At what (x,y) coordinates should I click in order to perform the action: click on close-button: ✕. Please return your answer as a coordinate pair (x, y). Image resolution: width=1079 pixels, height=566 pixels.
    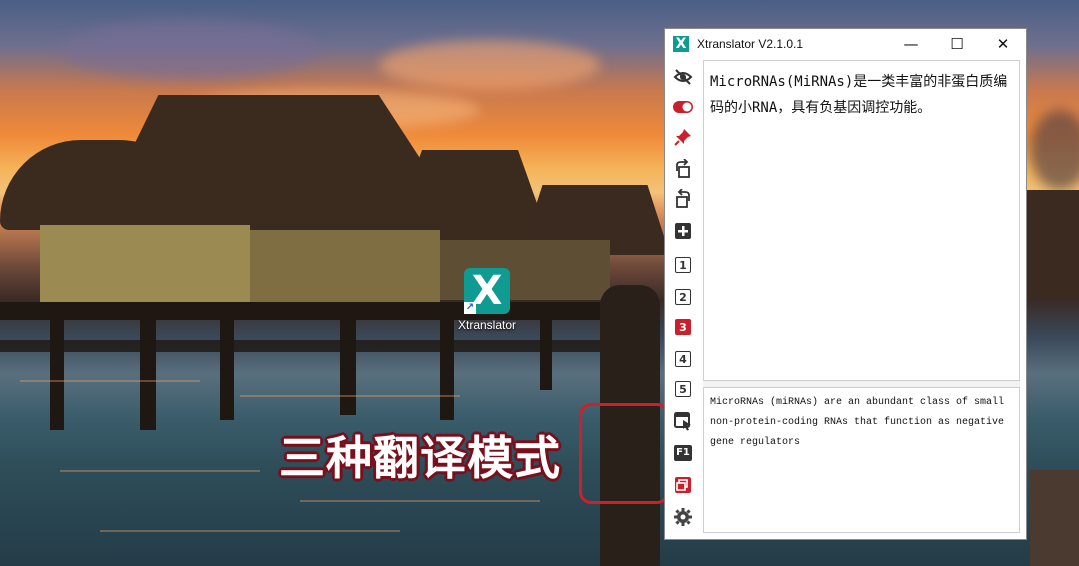
    Looking at the image, I should click on (1003, 44).